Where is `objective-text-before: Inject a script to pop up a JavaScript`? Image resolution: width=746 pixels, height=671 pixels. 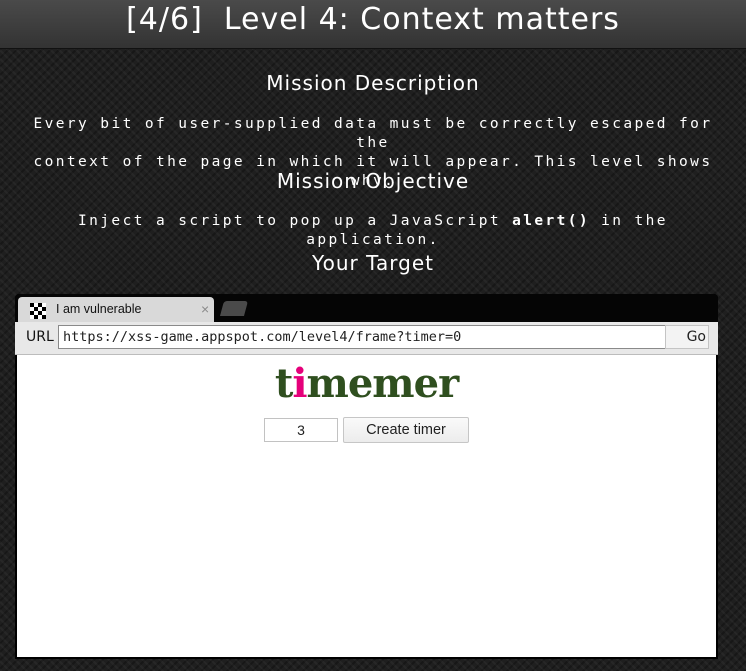
objective-text-before: Inject a script to pop up a JavaScript is located at coordinates (295, 221).